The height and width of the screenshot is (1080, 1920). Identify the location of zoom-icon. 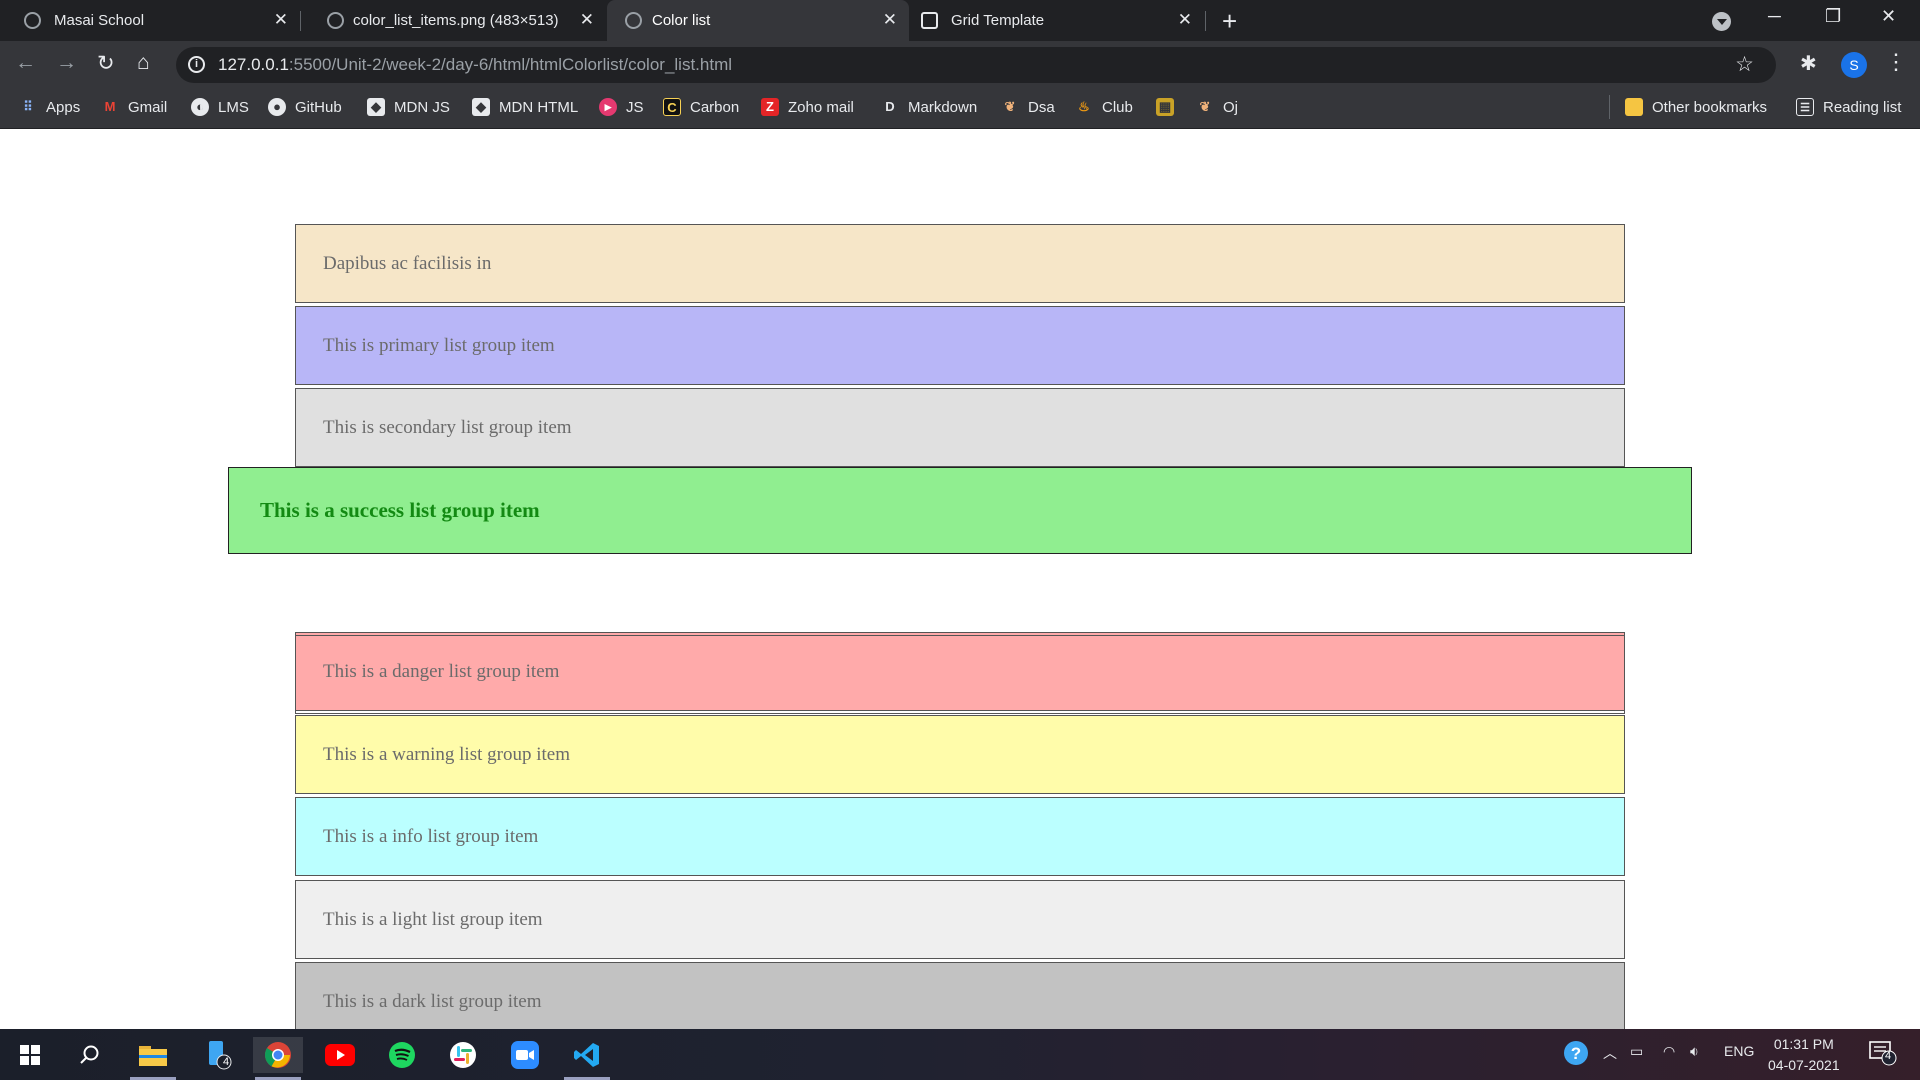
(525, 1055).